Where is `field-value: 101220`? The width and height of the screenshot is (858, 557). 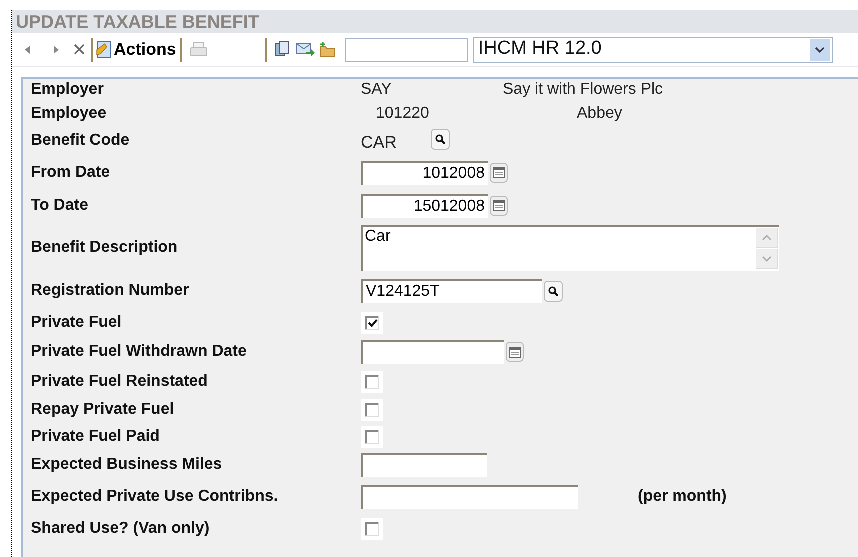 field-value: 101220 is located at coordinates (403, 114).